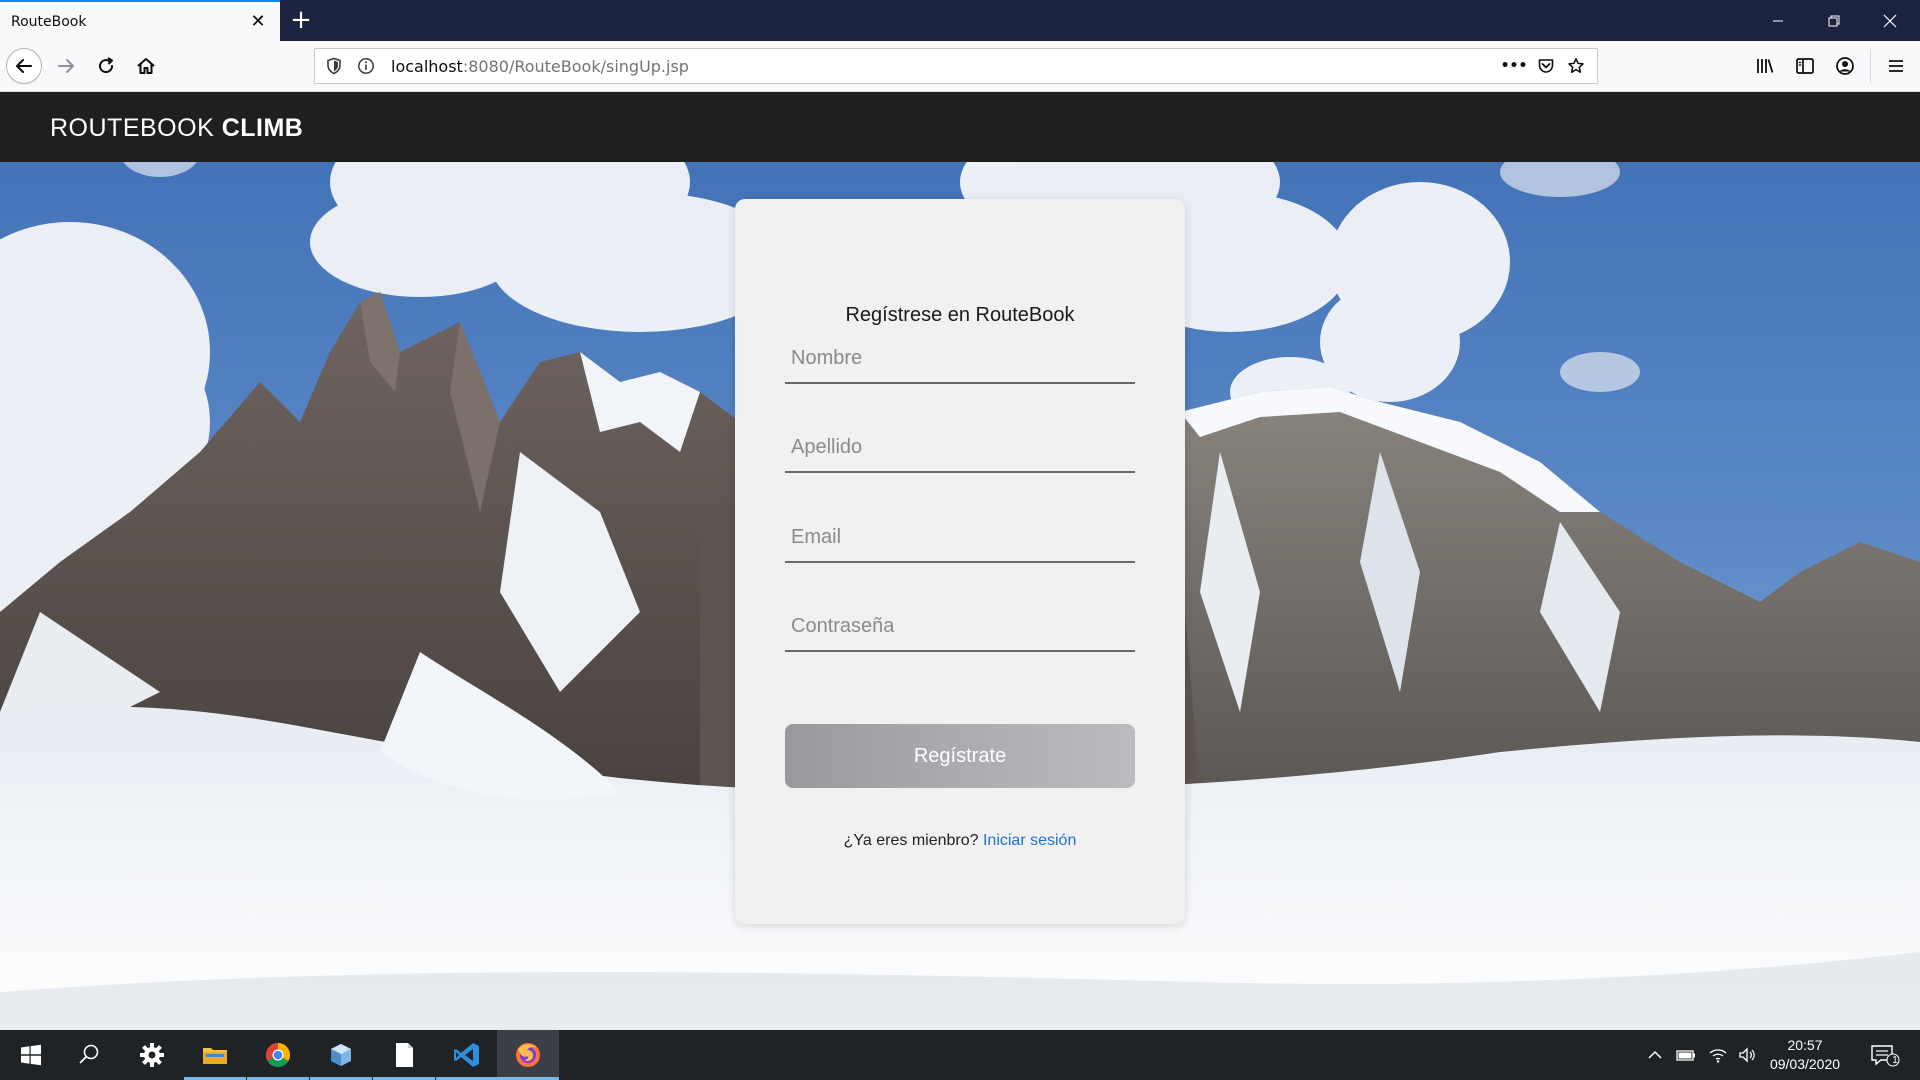  I want to click on firefox-icon, so click(528, 1055).